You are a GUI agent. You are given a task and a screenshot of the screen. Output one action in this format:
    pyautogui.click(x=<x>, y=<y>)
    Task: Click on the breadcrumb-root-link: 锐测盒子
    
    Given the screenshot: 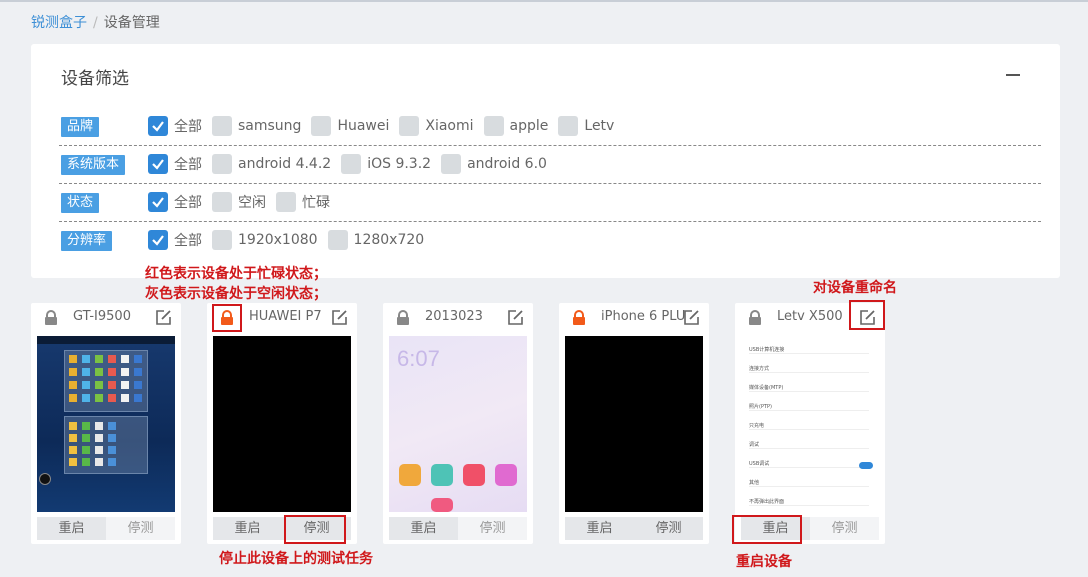 What is the action you would take?
    pyautogui.click(x=59, y=23)
    